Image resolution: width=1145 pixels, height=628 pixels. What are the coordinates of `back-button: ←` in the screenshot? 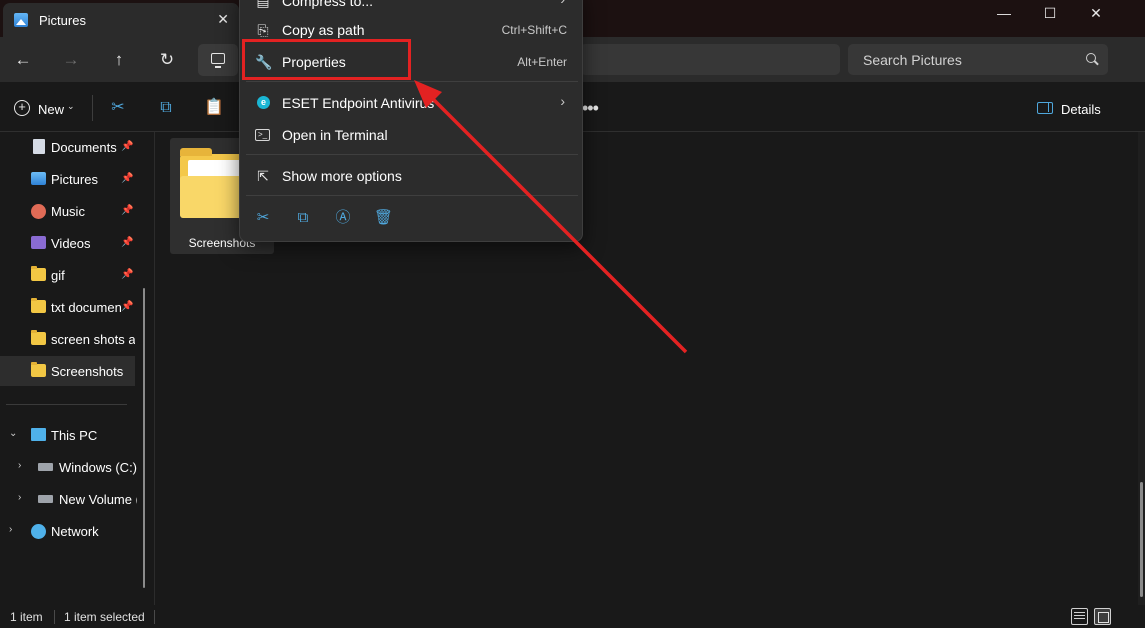 It's located at (23, 60).